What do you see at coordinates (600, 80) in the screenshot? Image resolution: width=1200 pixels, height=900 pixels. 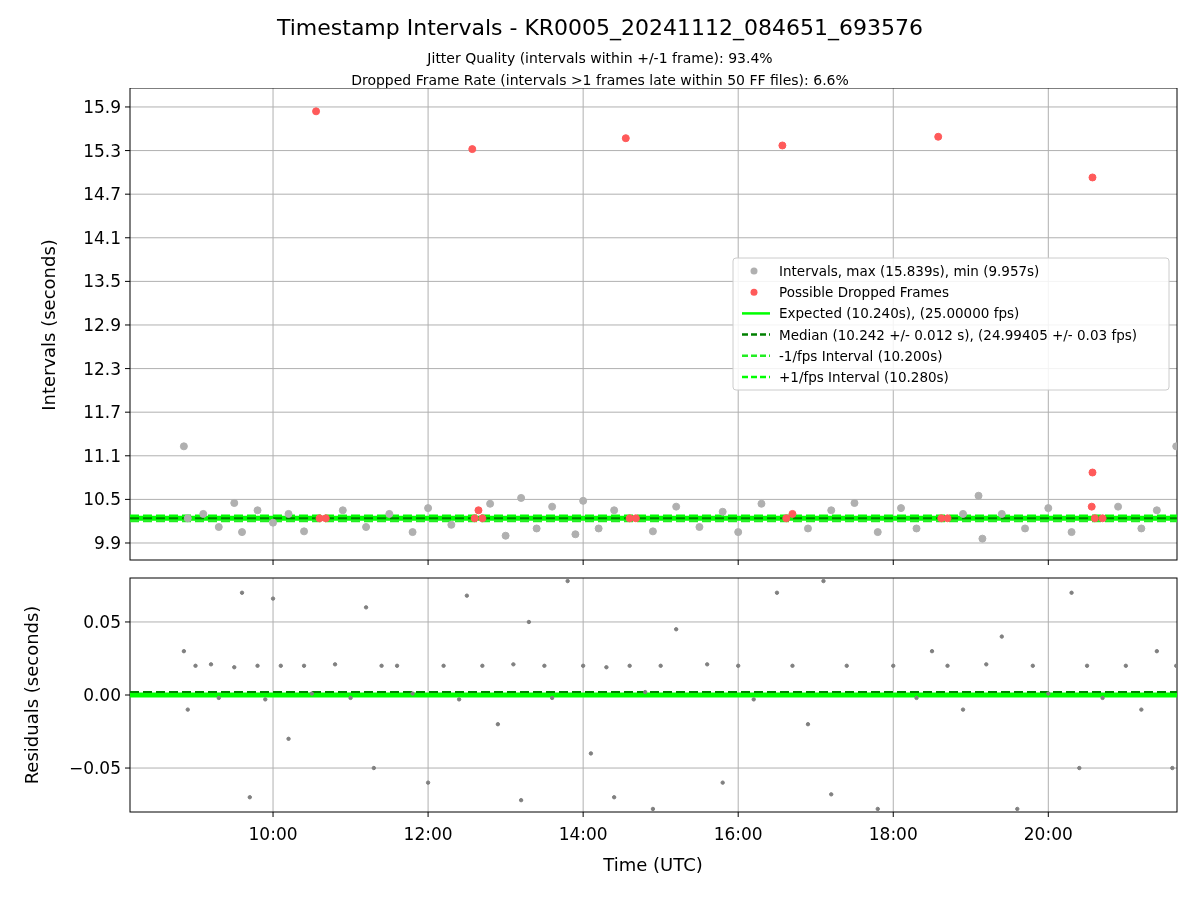 I see `subtitle-line: Dropped Frame Rate (intervals >1 frames late within 50 FF files): 6.6%` at bounding box center [600, 80].